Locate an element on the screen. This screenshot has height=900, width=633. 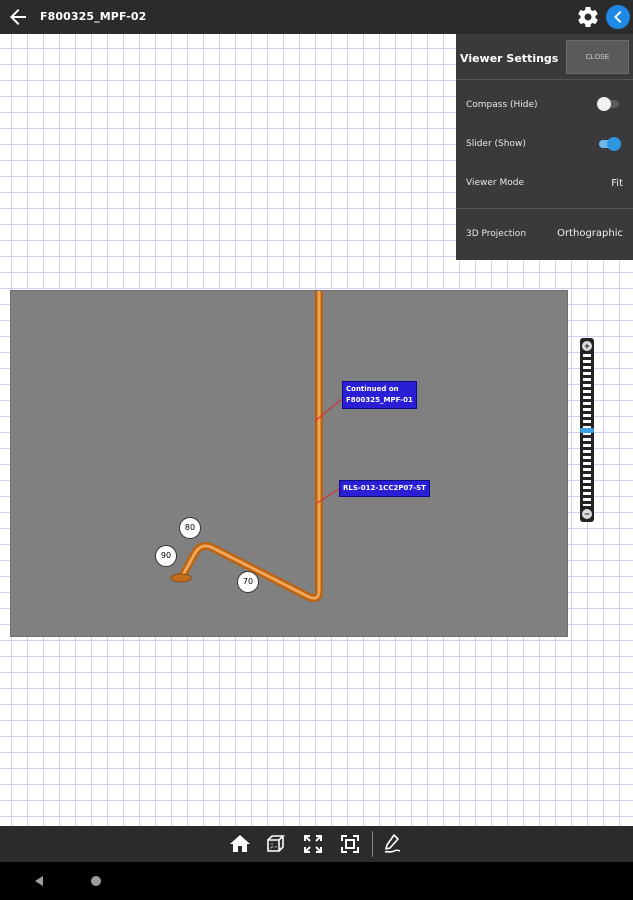
arrow-left-icon is located at coordinates (18, 17).